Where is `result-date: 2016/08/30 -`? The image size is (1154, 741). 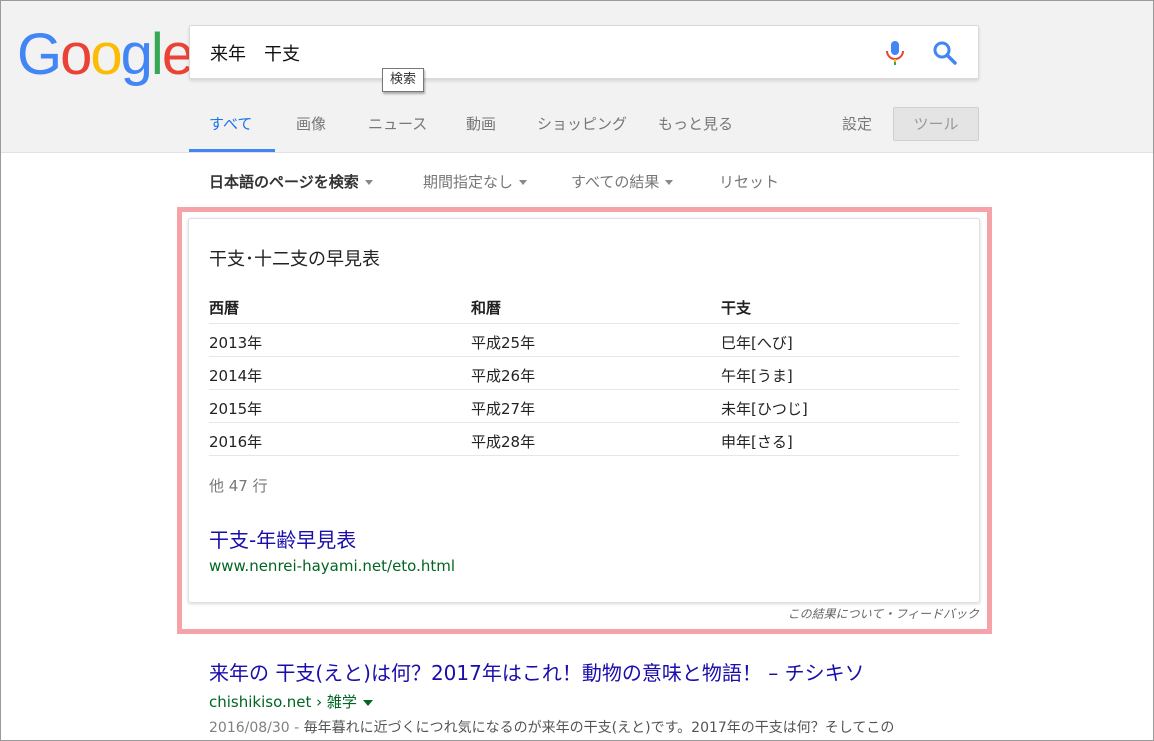 result-date: 2016/08/30 - is located at coordinates (256, 728).